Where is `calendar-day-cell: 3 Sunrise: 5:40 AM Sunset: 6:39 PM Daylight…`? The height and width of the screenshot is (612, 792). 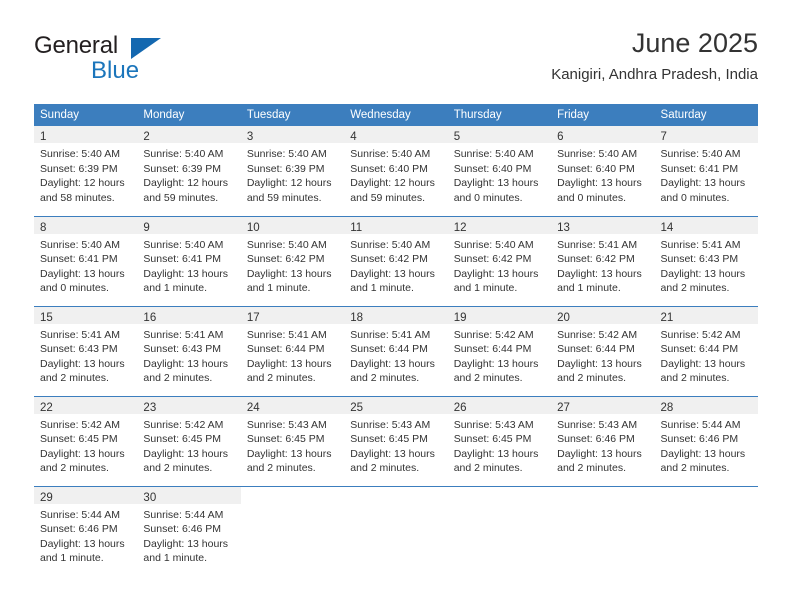 calendar-day-cell: 3 Sunrise: 5:40 AM Sunset: 6:39 PM Daylight… is located at coordinates (292, 171).